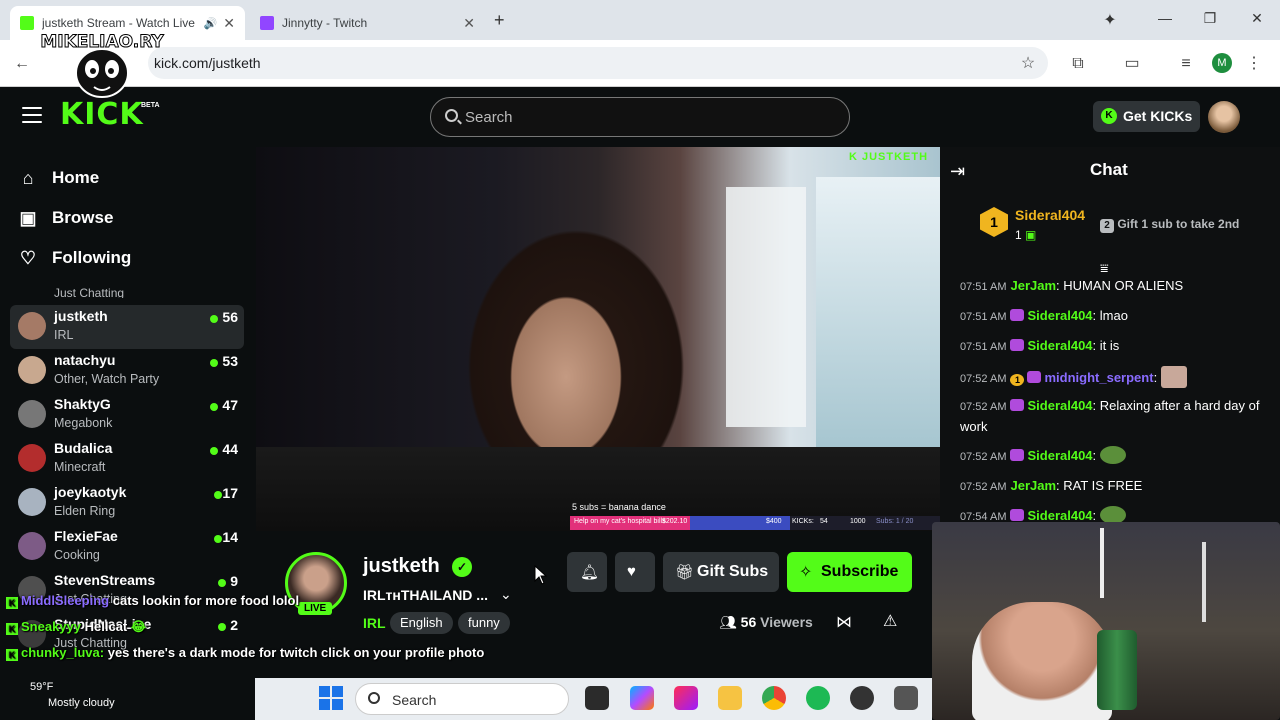 The image size is (1280, 720). Describe the element at coordinates (27, 23) in the screenshot. I see `kick-favicon-icon` at that location.